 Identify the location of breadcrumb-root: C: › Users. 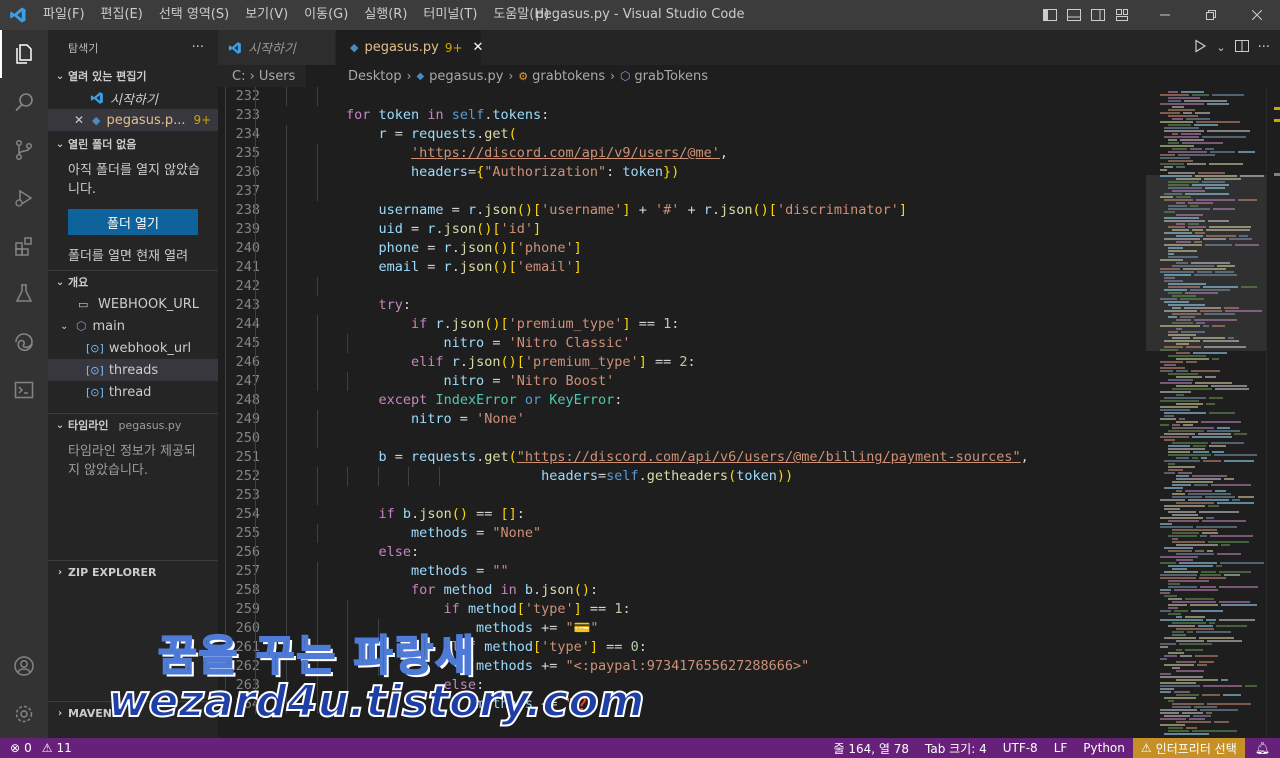
(262, 76).